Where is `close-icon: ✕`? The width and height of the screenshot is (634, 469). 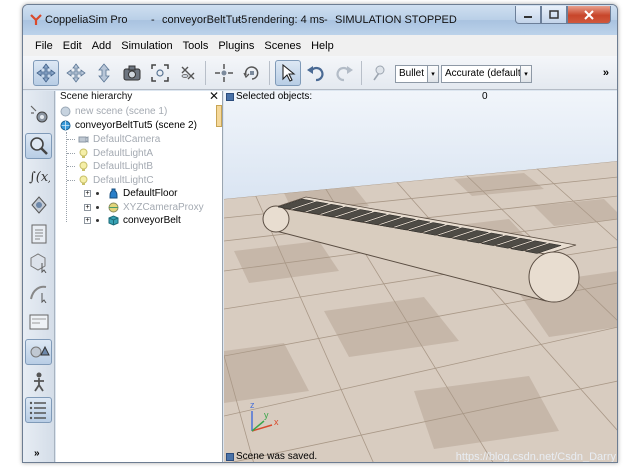
close-icon: ✕ is located at coordinates (214, 96).